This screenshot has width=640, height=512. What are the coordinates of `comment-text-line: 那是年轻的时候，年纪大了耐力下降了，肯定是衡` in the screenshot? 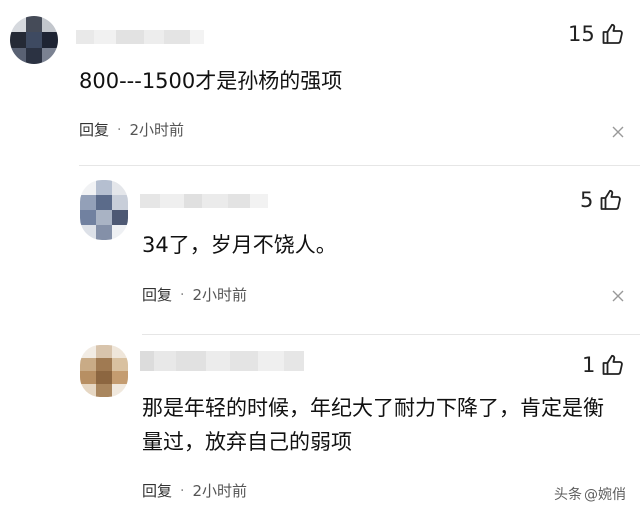 It's located at (373, 408).